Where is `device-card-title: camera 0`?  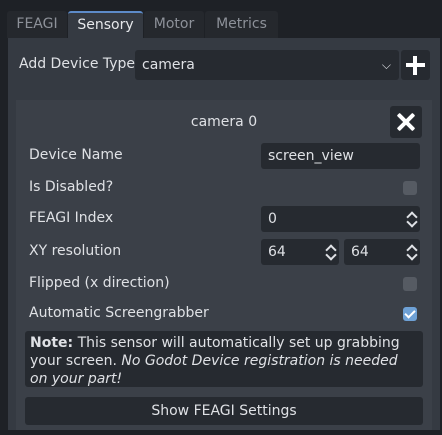
device-card-title: camera 0 is located at coordinates (224, 122).